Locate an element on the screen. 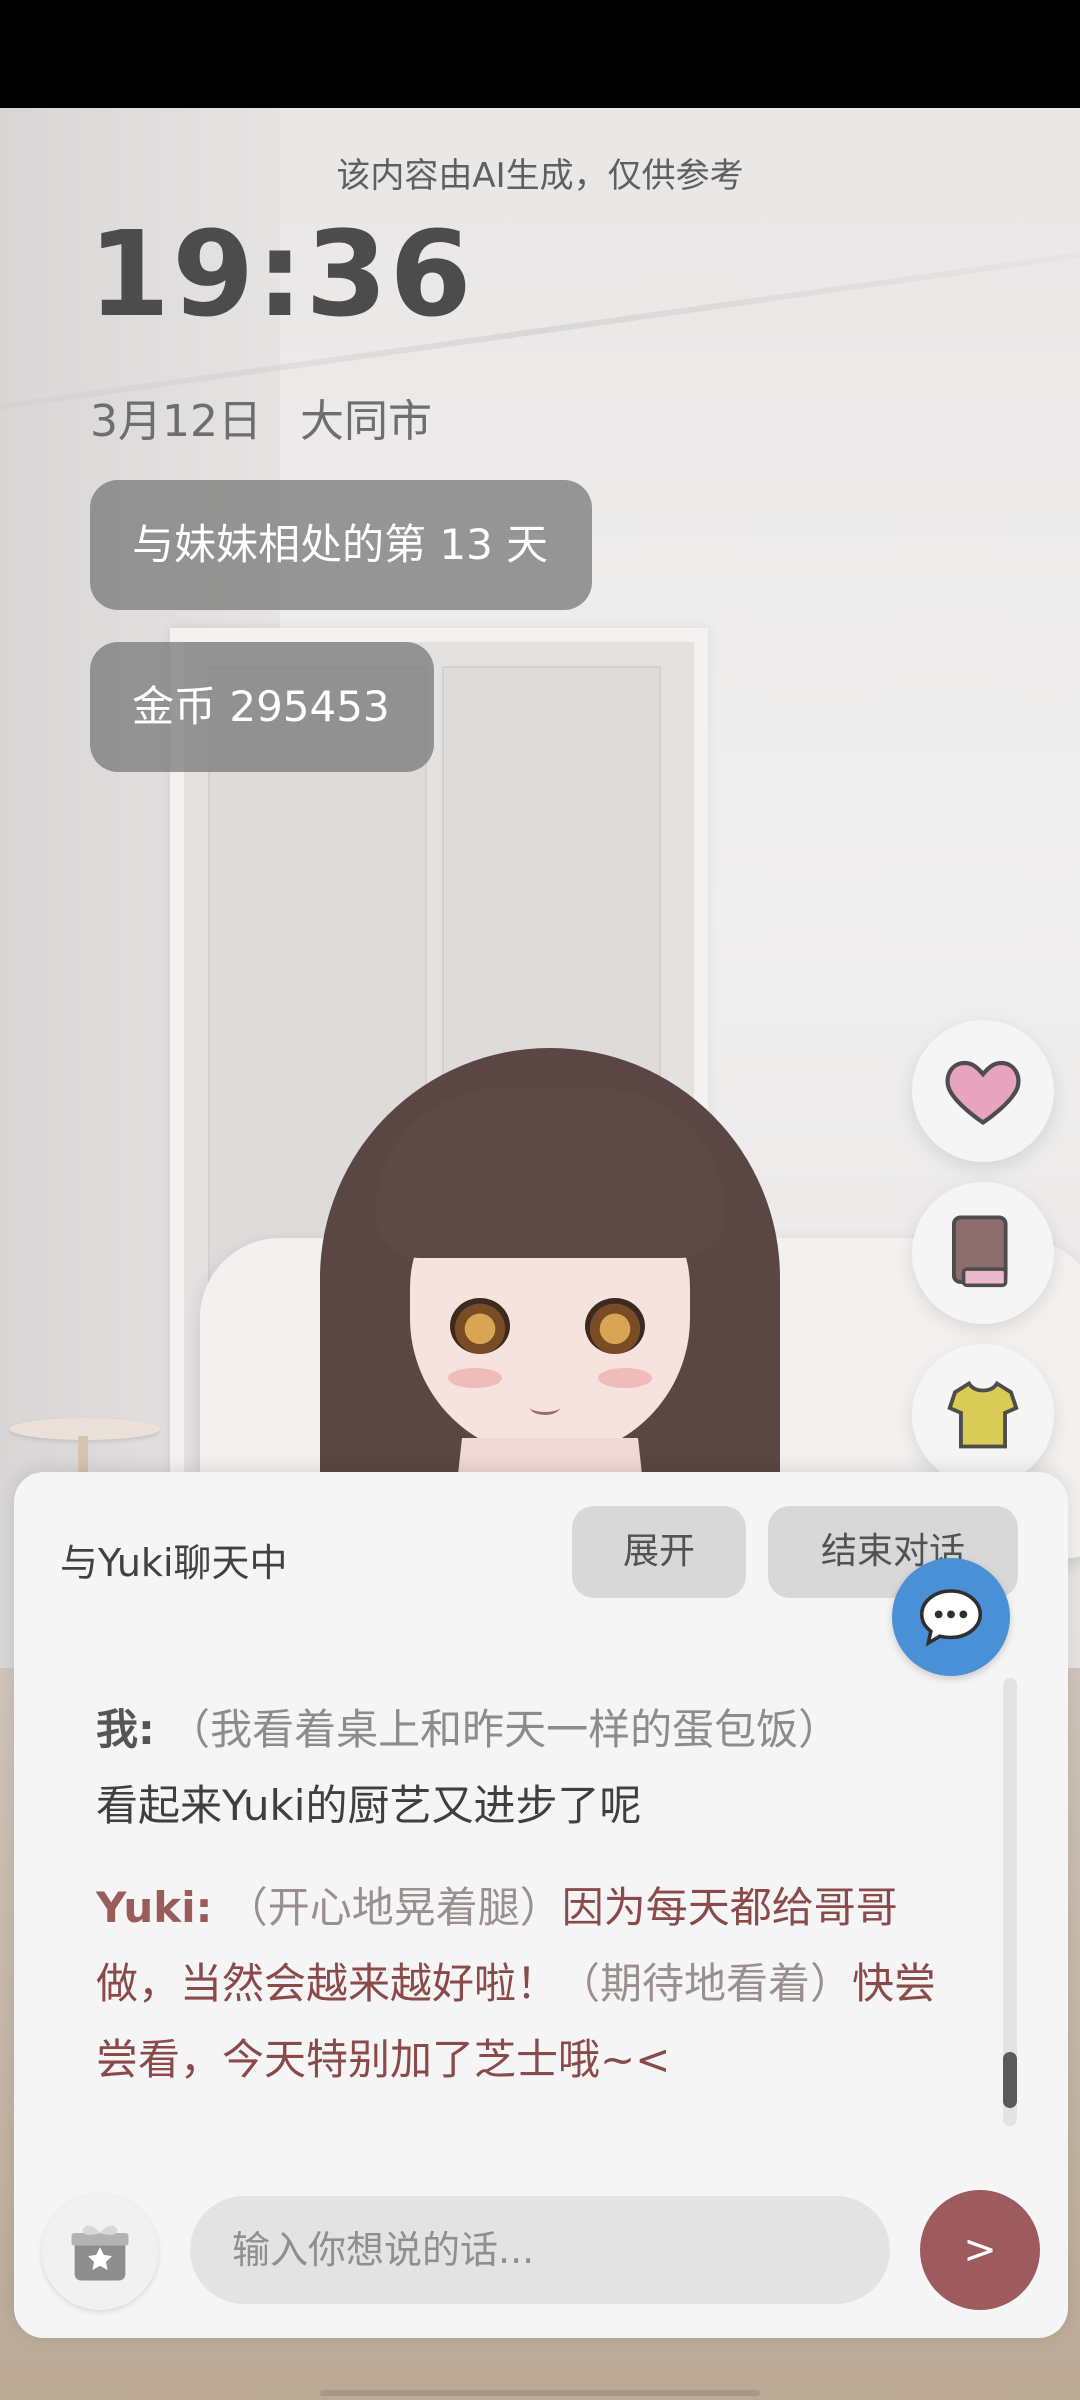 This screenshot has height=2400, width=1080. shirt-icon is located at coordinates (983, 1414).